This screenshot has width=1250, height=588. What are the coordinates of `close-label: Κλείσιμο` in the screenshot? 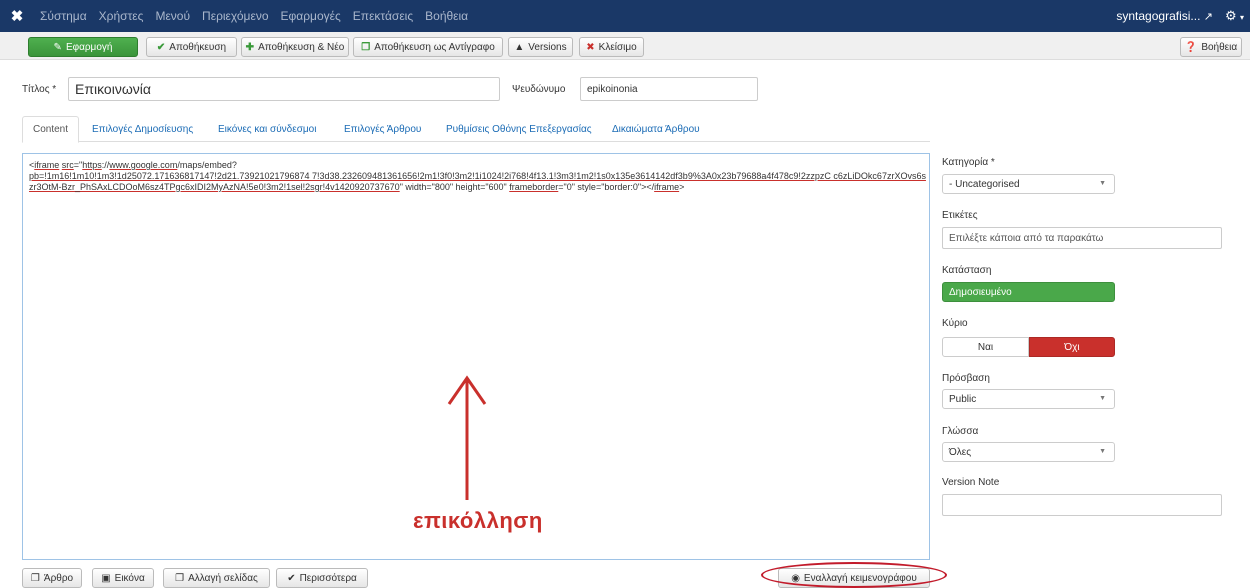 It's located at (617, 47).